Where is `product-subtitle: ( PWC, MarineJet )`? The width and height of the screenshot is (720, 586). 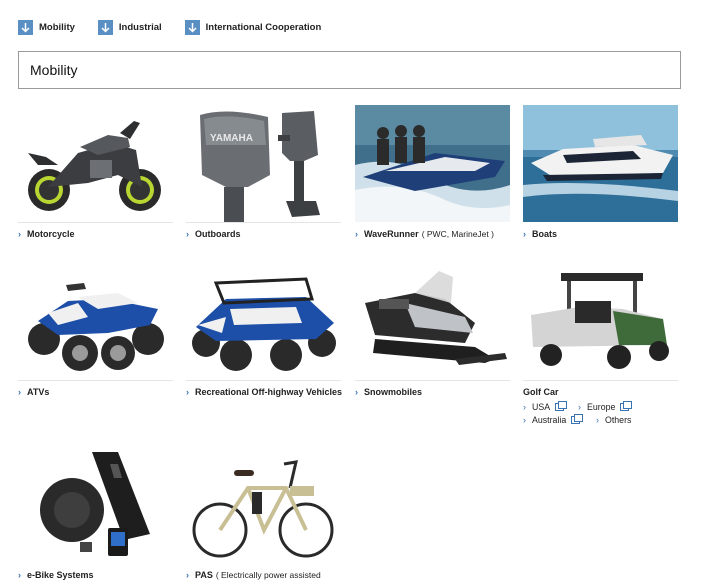
product-subtitle: ( PWC, MarineJet ) is located at coordinates (457, 234).